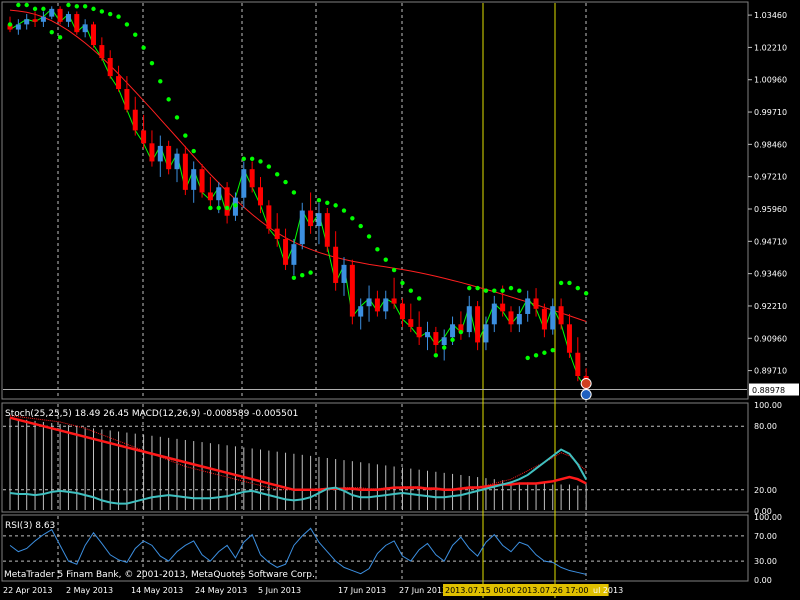 The width and height of the screenshot is (800, 600). Describe the element at coordinates (770, 338) in the screenshot. I see `y-tick-label: 0.90960` at that location.